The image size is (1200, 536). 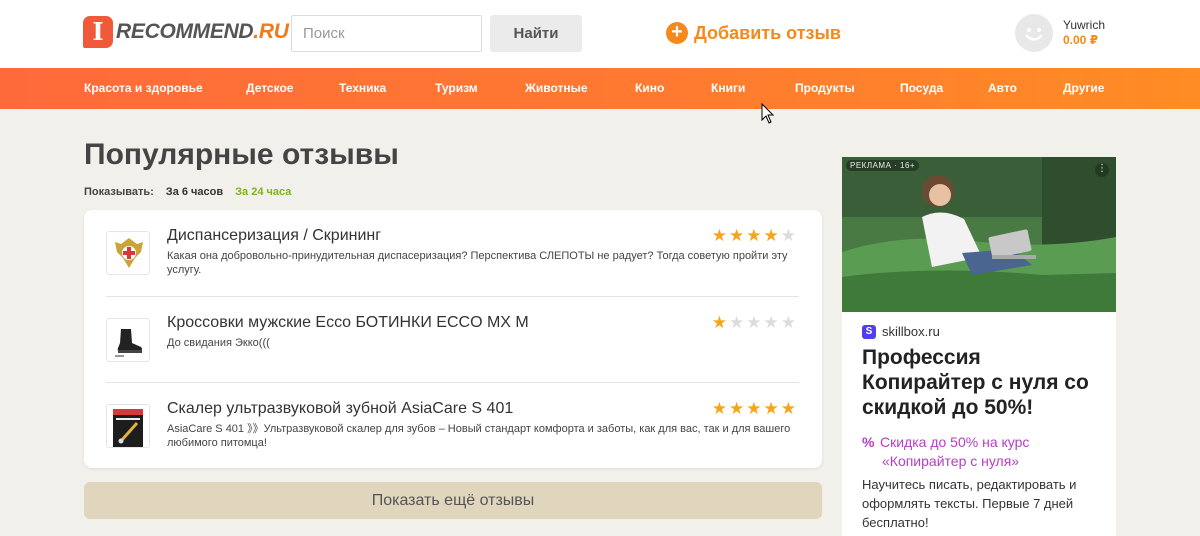 What do you see at coordinates (536, 33) in the screenshot?
I see `search-button: Найти` at bounding box center [536, 33].